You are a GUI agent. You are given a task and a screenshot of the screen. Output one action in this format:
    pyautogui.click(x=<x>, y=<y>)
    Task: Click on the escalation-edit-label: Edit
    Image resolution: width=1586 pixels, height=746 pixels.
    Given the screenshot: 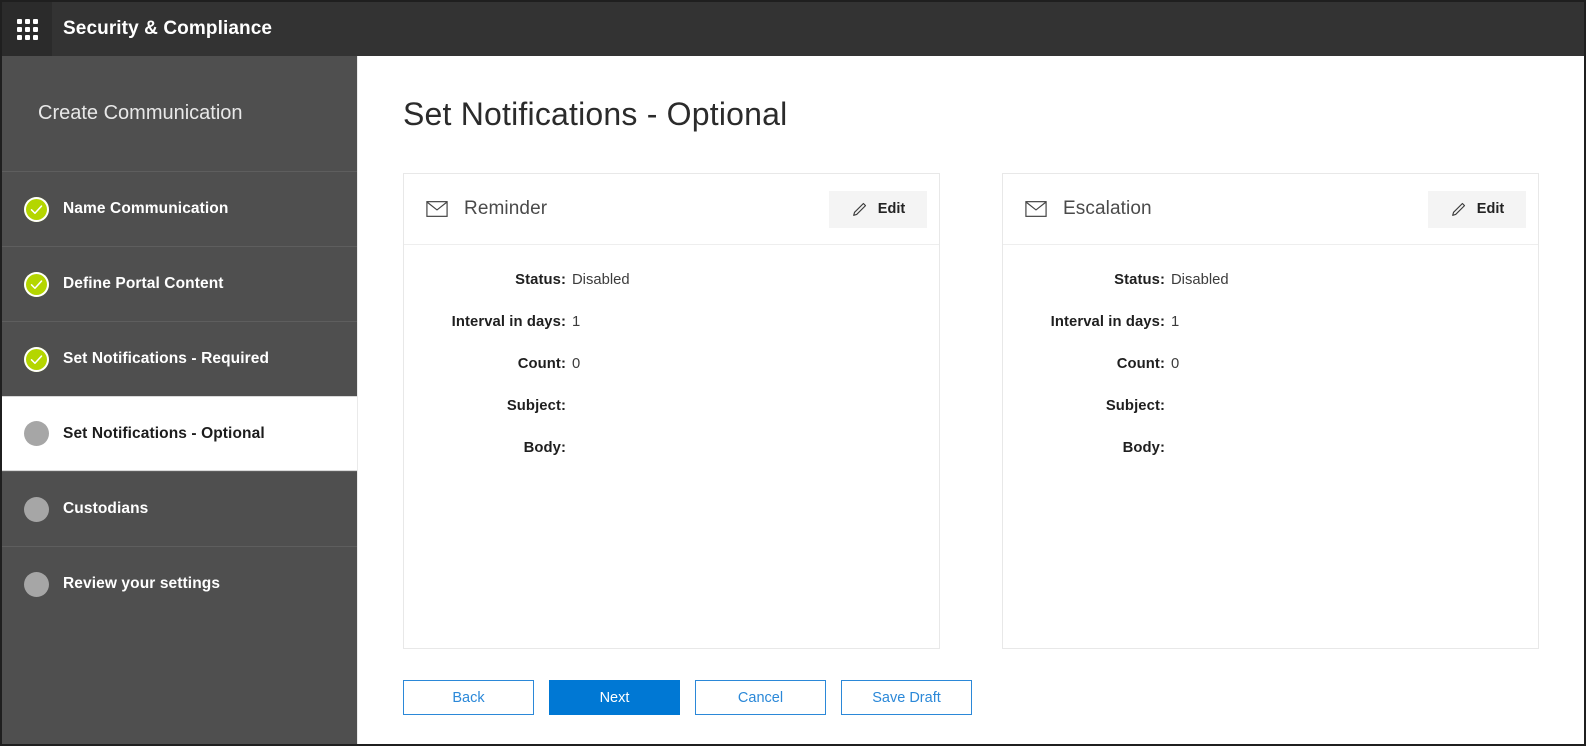 What is the action you would take?
    pyautogui.click(x=1490, y=209)
    